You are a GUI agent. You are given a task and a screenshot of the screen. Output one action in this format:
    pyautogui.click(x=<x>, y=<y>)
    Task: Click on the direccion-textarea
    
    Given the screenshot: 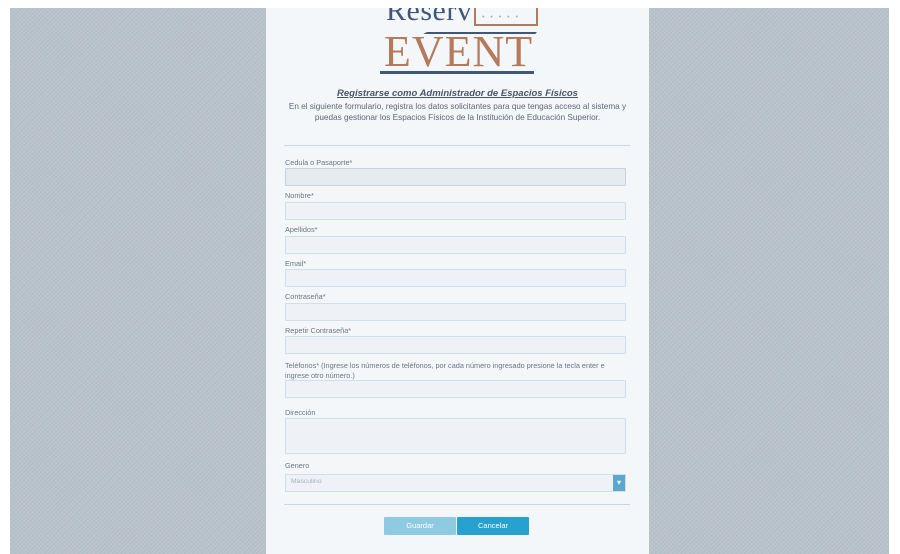 What is the action you would take?
    pyautogui.click(x=455, y=436)
    